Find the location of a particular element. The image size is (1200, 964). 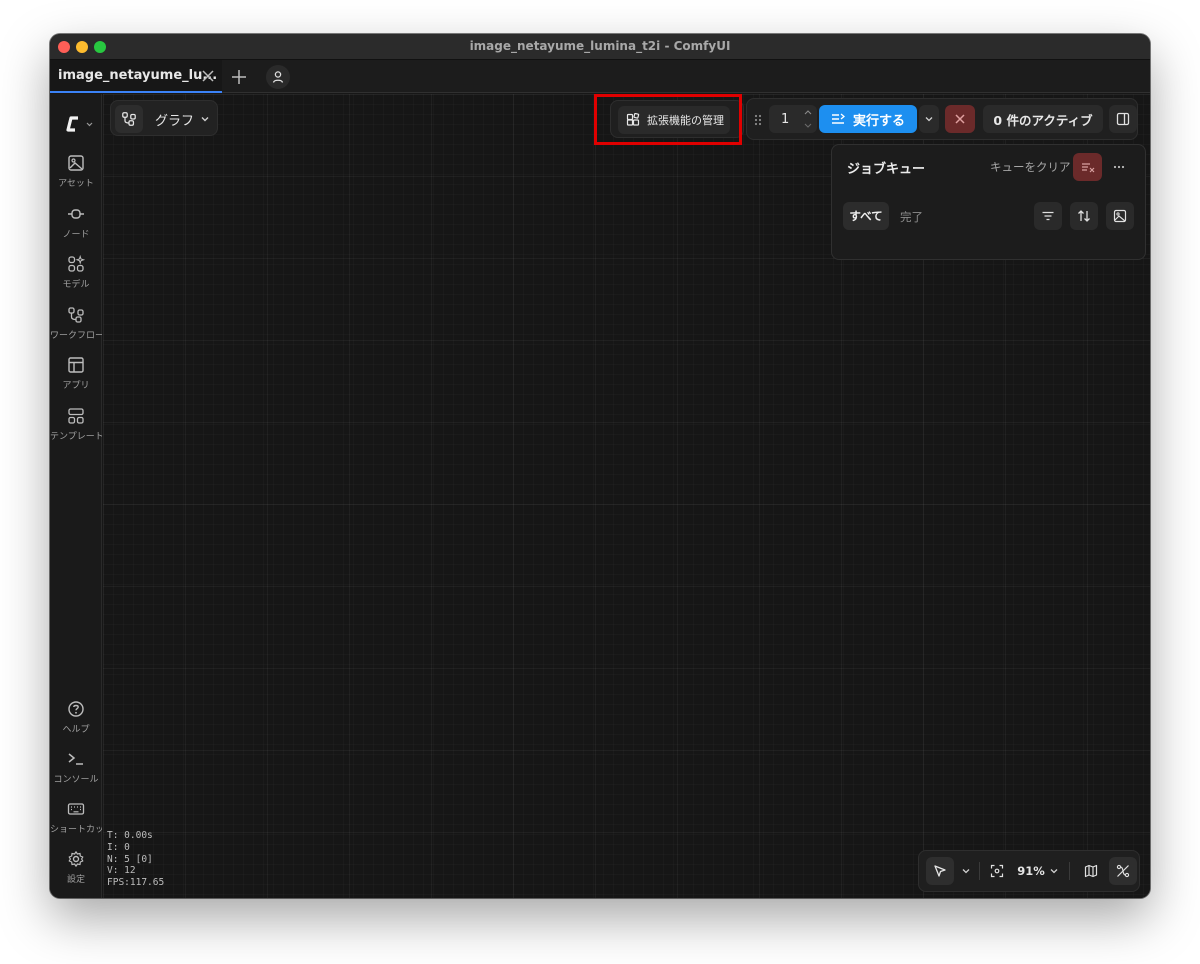

batch-count-stepper: 1 is located at coordinates (793, 119).